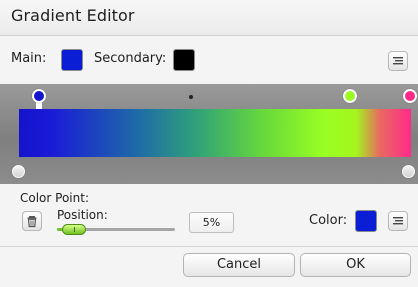 The height and width of the screenshot is (287, 418). What do you see at coordinates (355, 265) in the screenshot?
I see `ok-button: OK` at bounding box center [355, 265].